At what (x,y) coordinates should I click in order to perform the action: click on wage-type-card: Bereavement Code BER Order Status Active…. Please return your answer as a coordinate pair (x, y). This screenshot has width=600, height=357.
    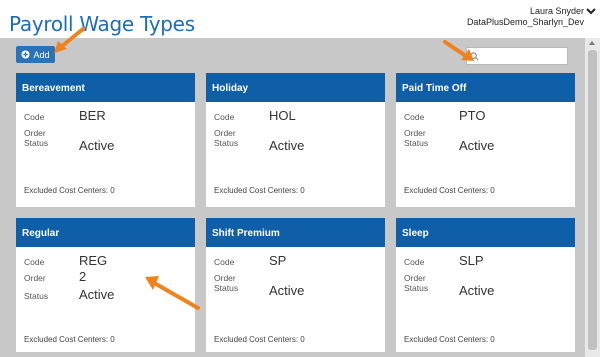
    Looking at the image, I should click on (105, 140).